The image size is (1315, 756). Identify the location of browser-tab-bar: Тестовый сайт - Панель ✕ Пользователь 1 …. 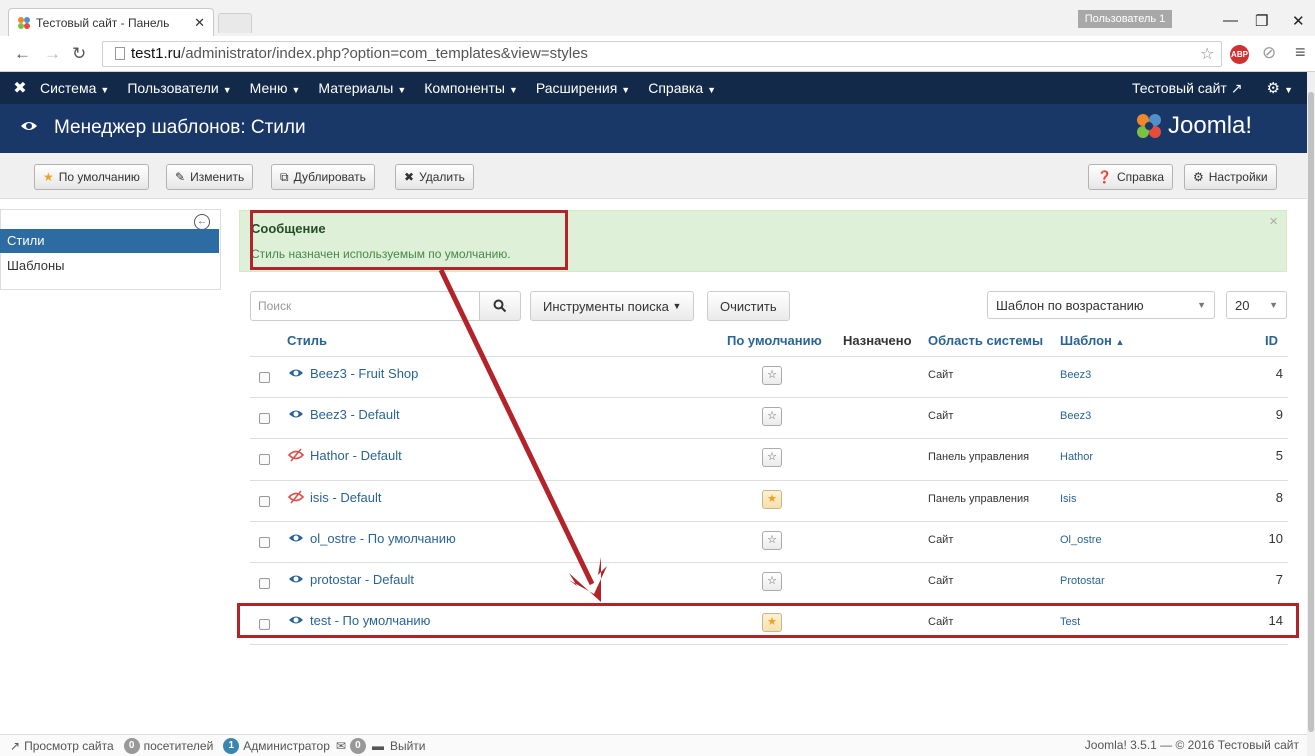
(657, 18).